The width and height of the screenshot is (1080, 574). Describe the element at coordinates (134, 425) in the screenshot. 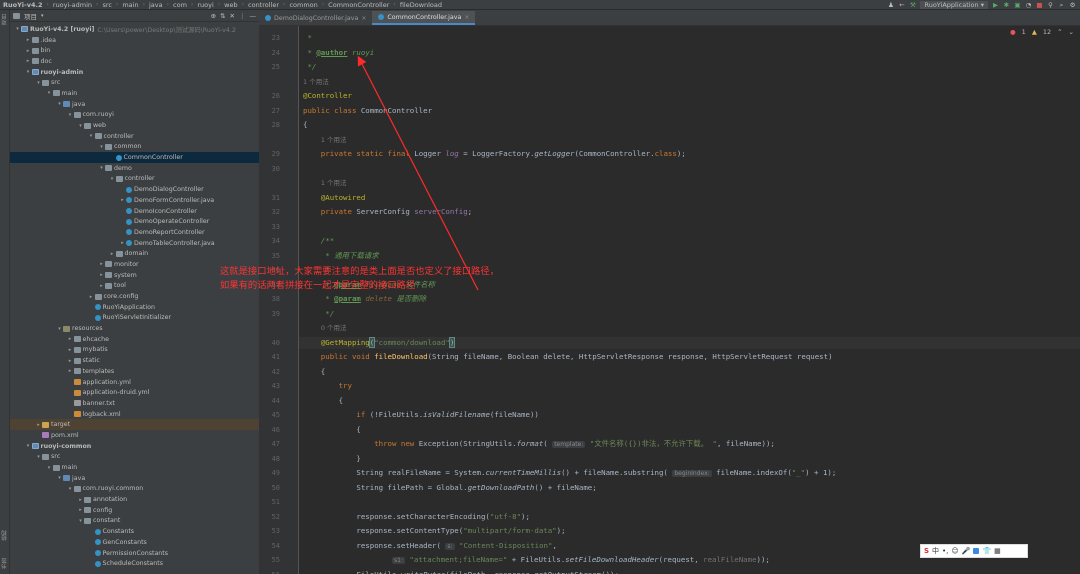

I see `tree-item: ▸ target` at that location.